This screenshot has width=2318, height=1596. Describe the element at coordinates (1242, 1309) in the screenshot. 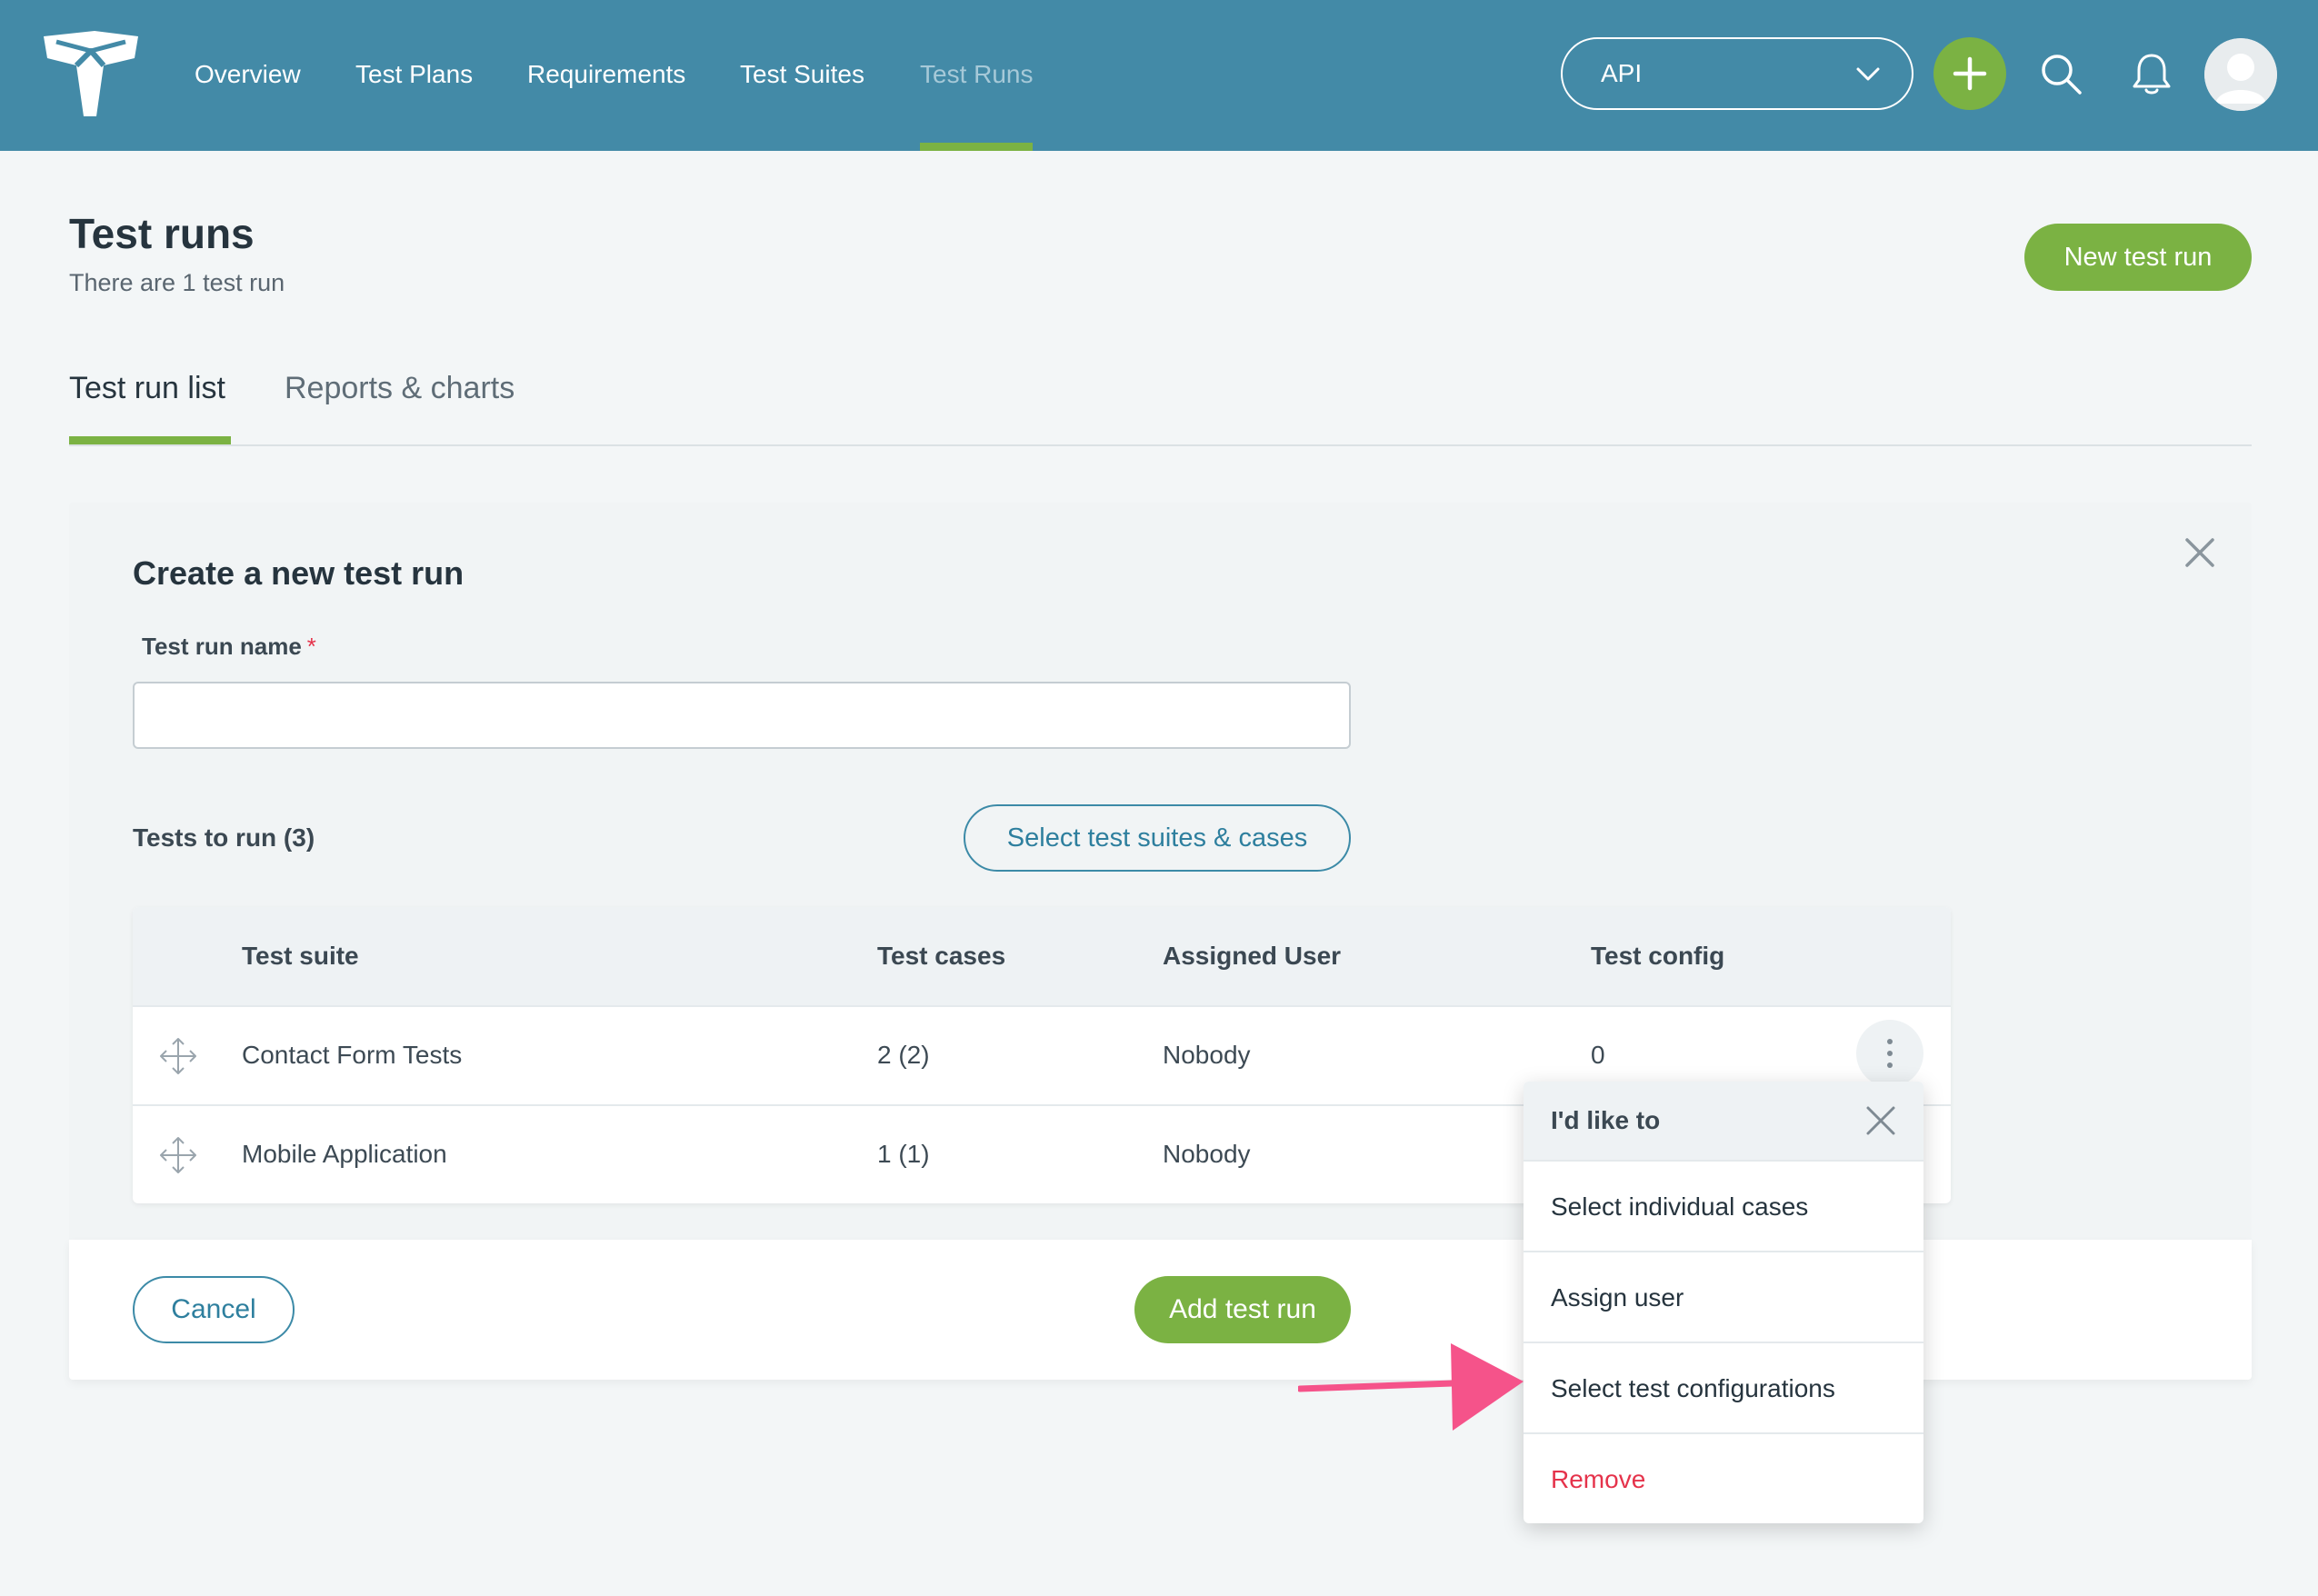

I see `add-test-run-button: Add test run` at that location.